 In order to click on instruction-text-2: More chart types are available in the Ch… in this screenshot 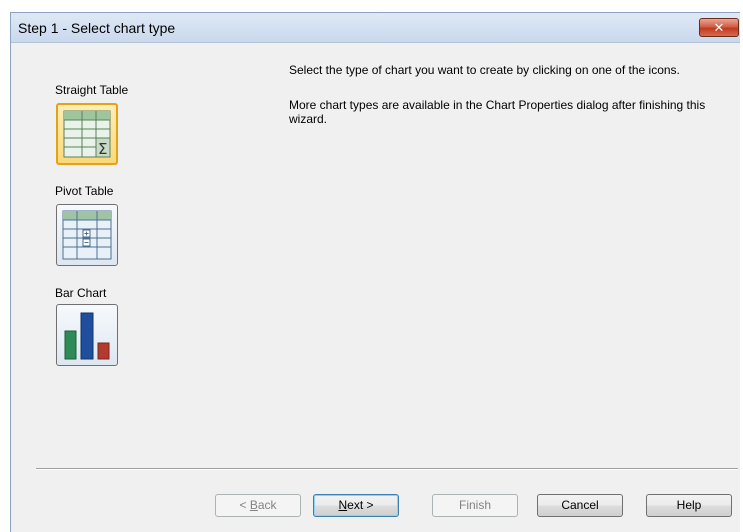, I will do `click(497, 112)`.